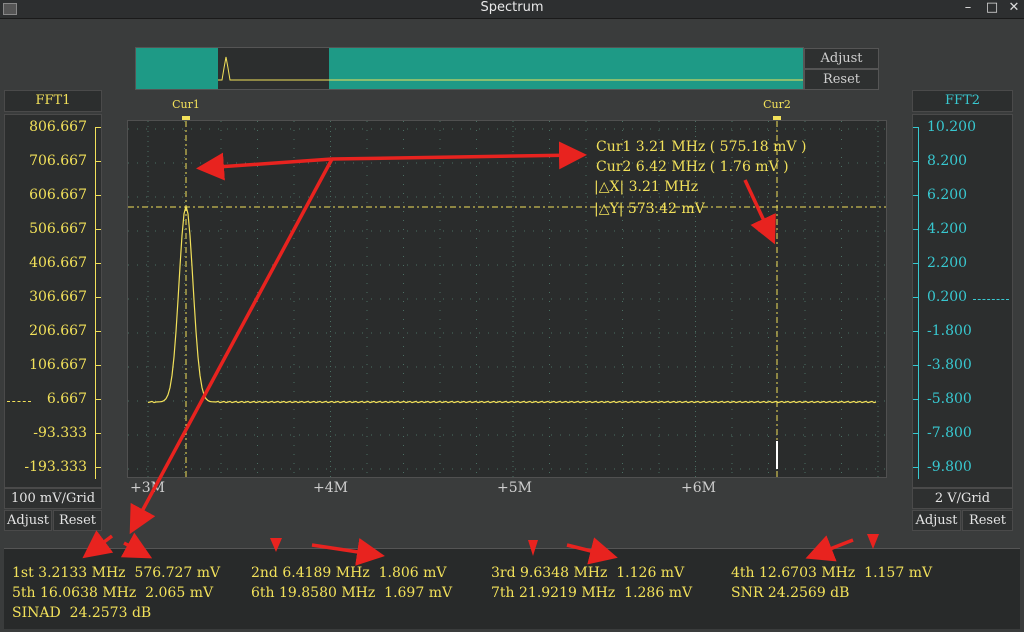 The height and width of the screenshot is (632, 1024). I want to click on overview-trace, so click(510, 68).